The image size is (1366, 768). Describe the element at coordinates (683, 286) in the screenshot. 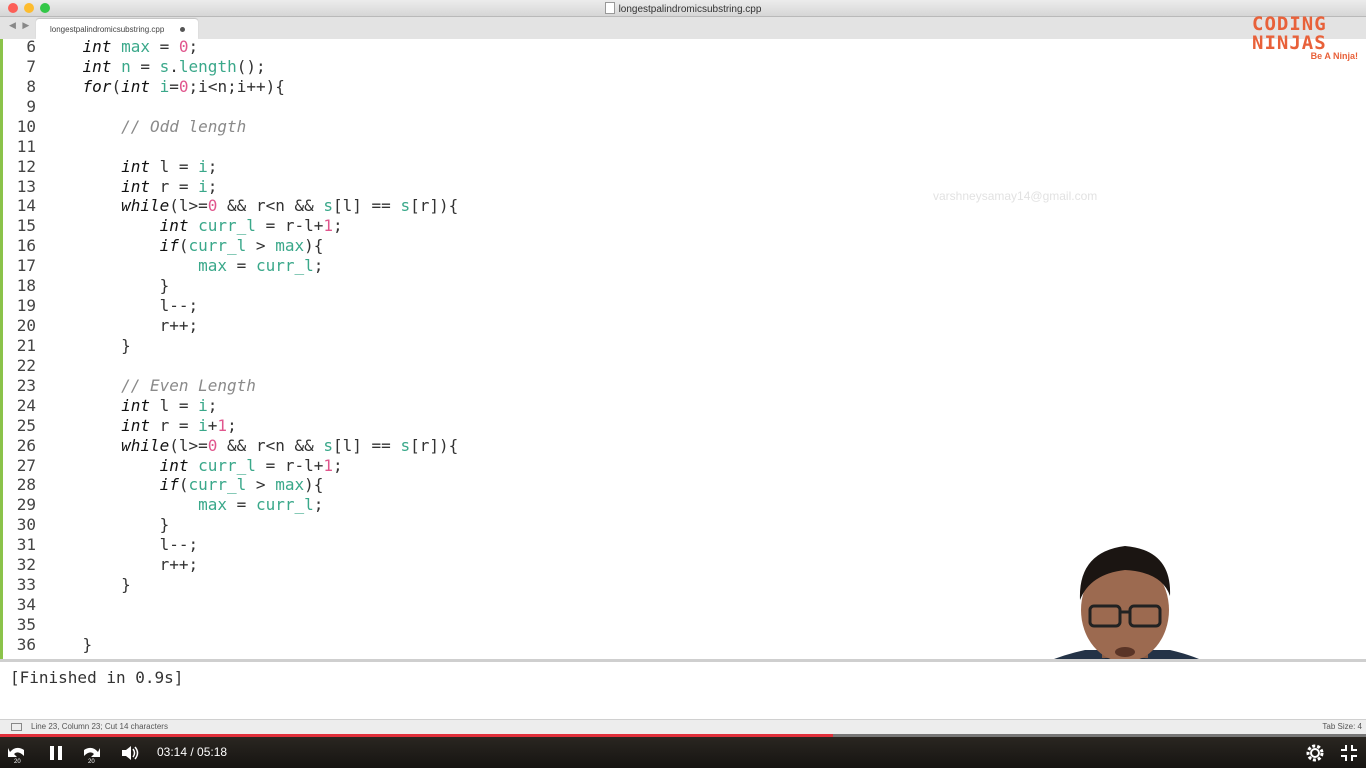

I see `code-line: 18 }` at that location.